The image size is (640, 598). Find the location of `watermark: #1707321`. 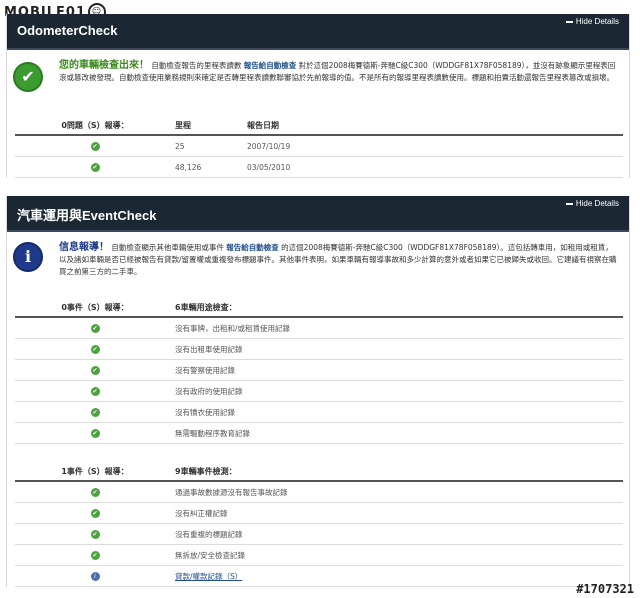

watermark: #1707321 is located at coordinates (605, 589).